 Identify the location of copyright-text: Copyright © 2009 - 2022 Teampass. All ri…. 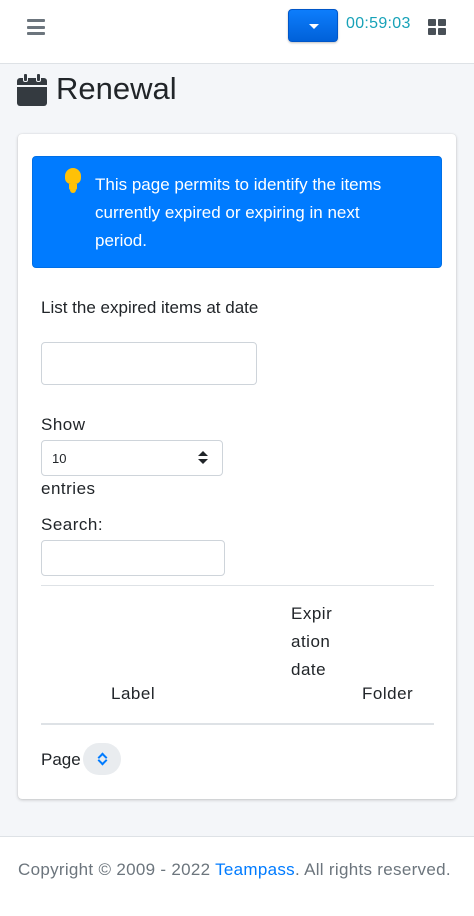
(238, 870).